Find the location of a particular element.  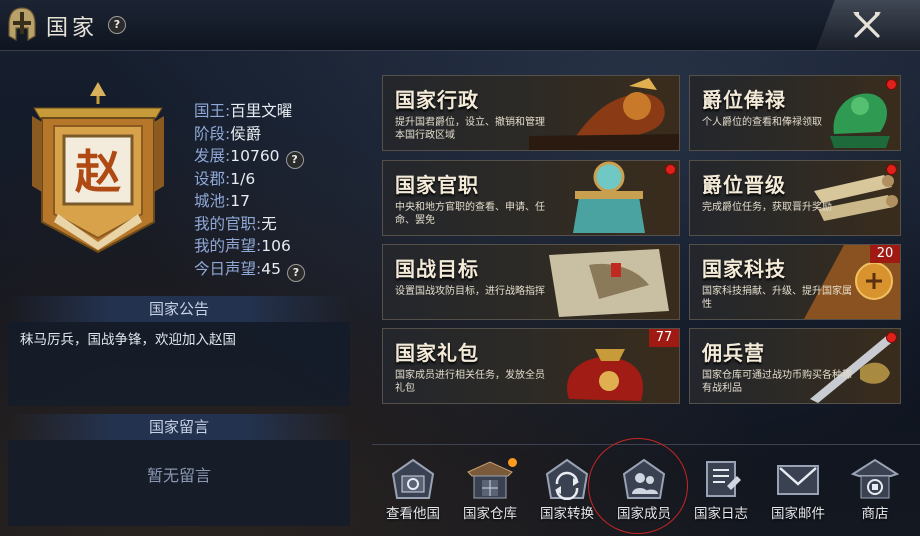

card-title: 国家行政 is located at coordinates (437, 100).